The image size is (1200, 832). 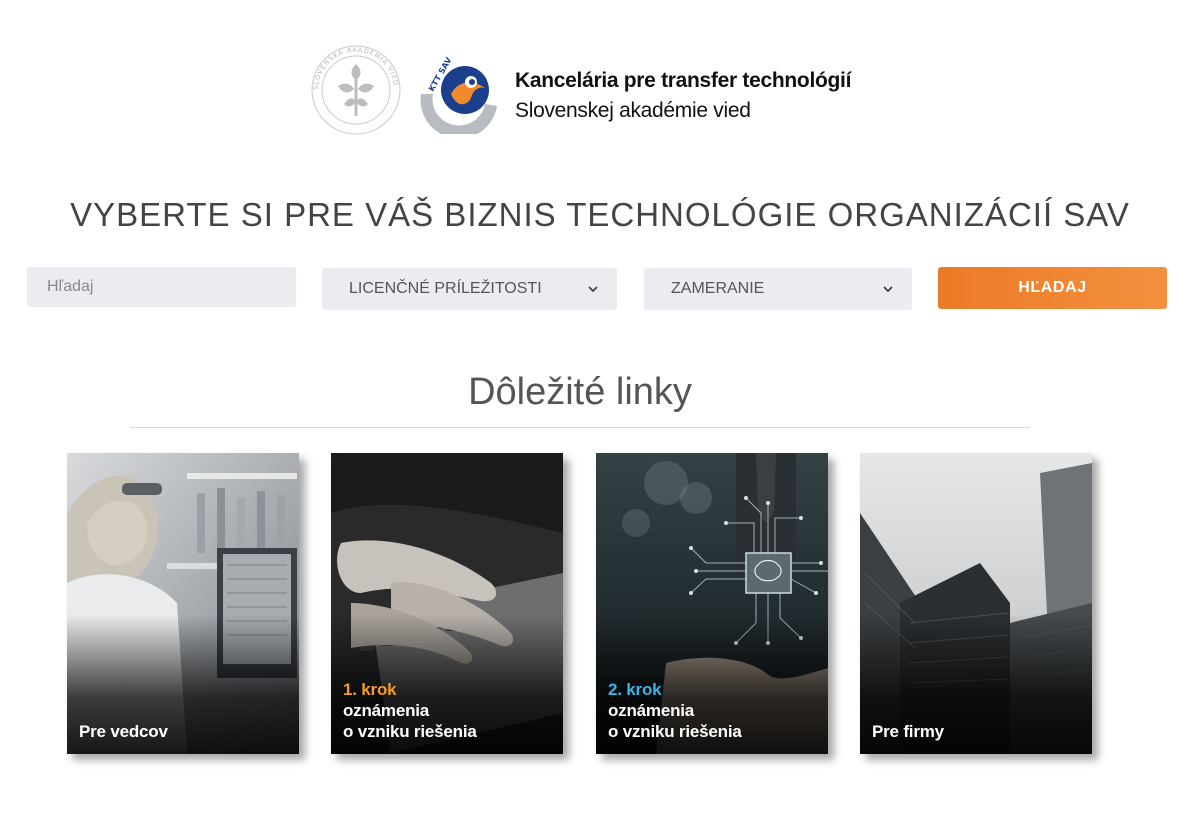 I want to click on licence-select-value: LICENČNÉ PRÍLEŽITOSTI, so click(x=445, y=288).